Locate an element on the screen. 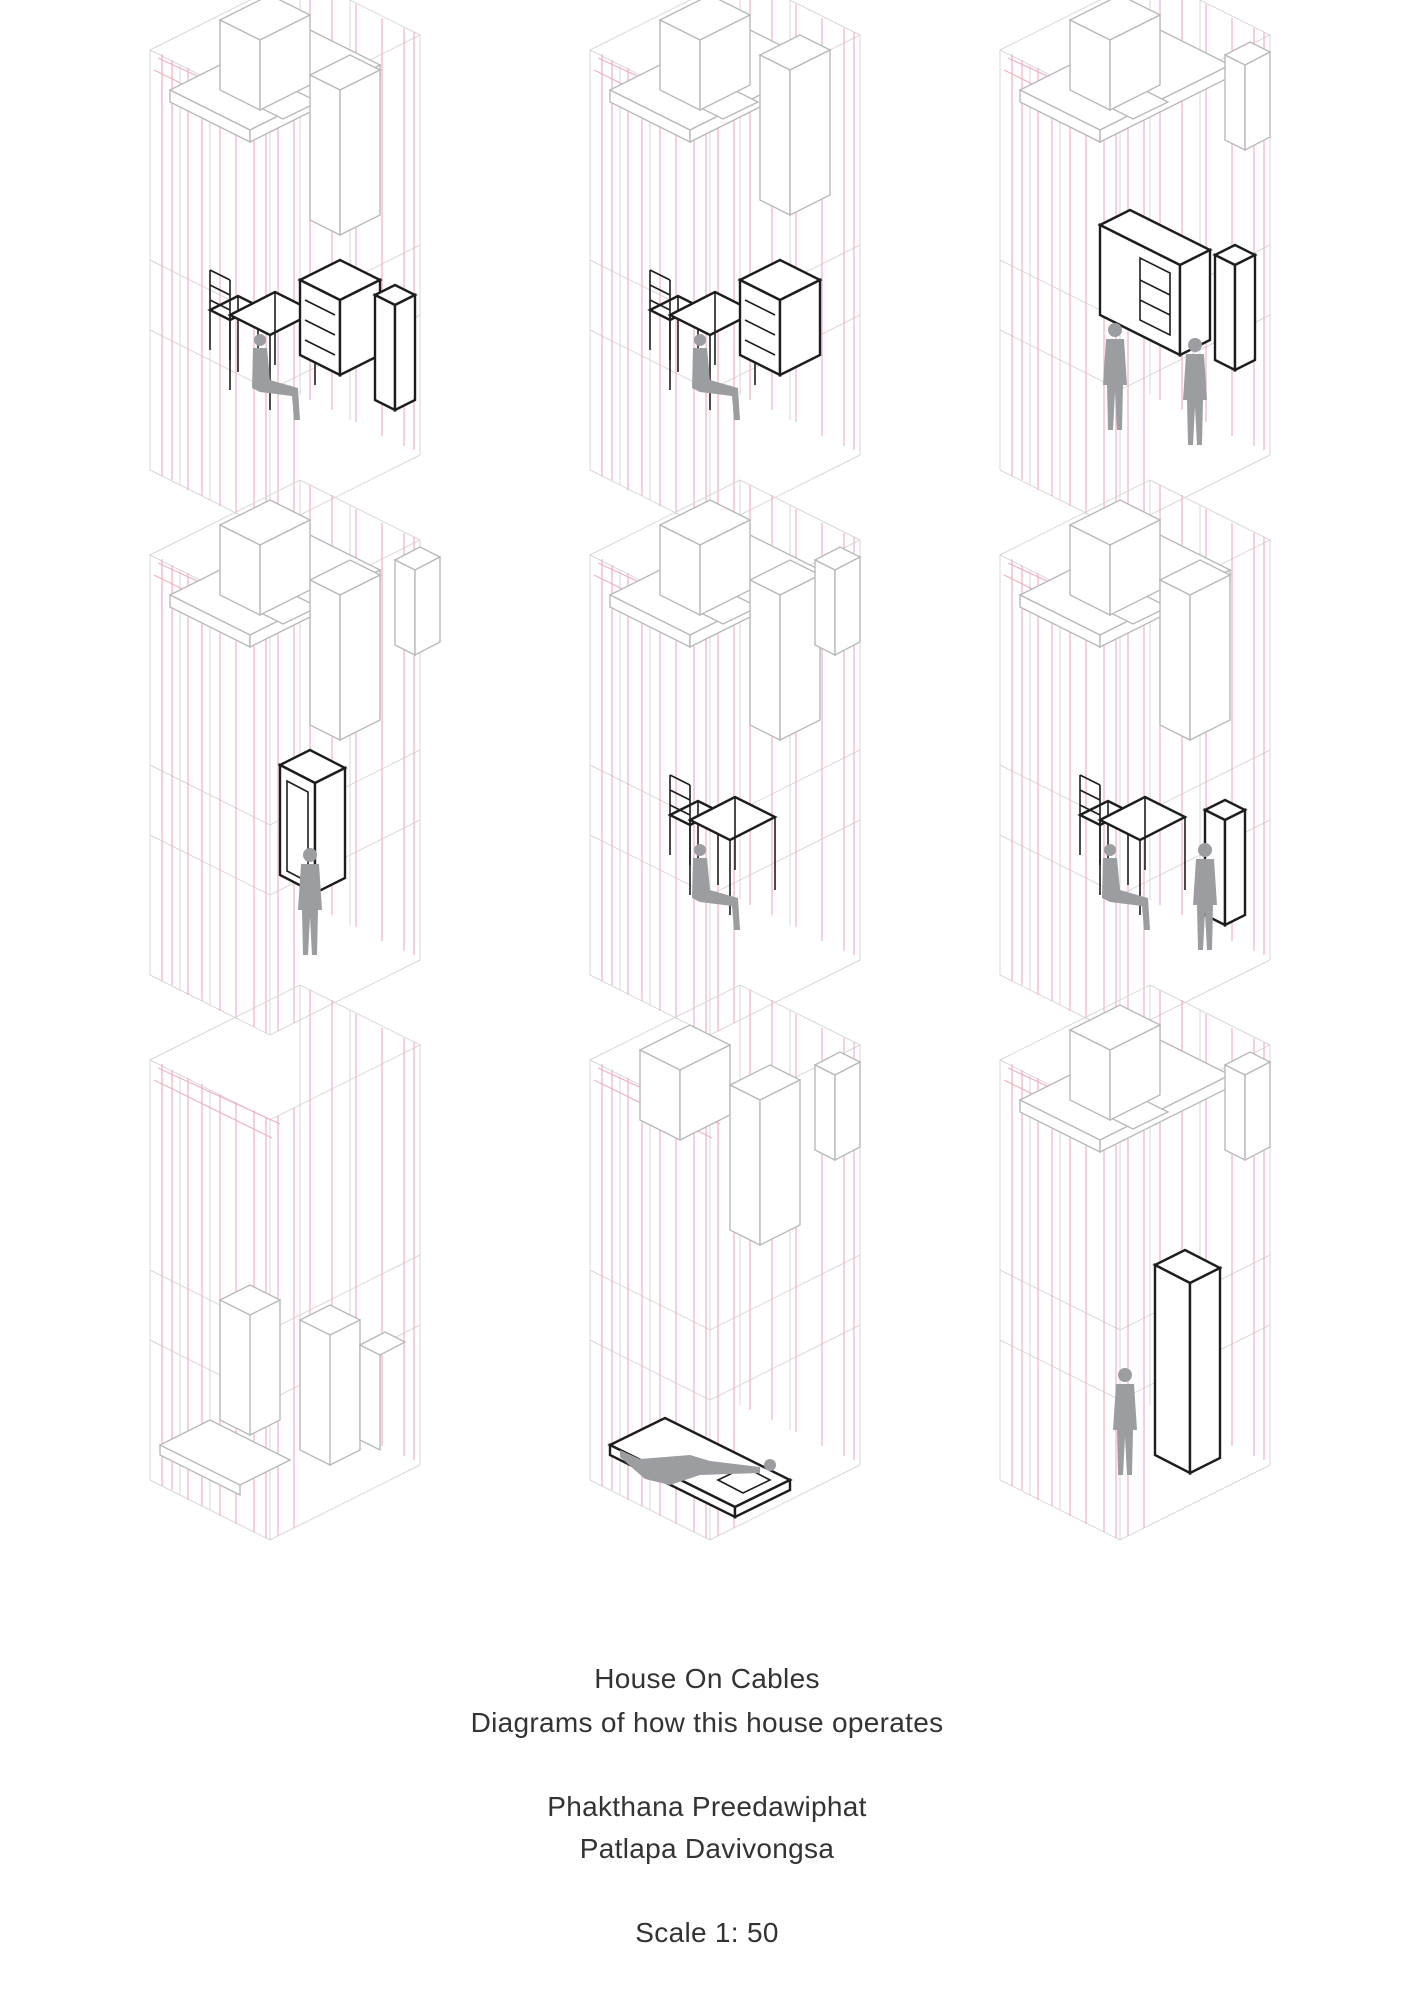  title: House On Cables is located at coordinates (707, 1678).